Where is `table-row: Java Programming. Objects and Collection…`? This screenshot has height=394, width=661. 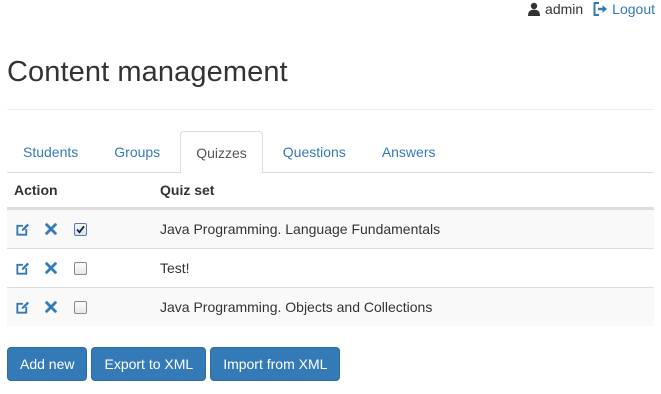
table-row: Java Programming. Objects and Collection… is located at coordinates (330, 306).